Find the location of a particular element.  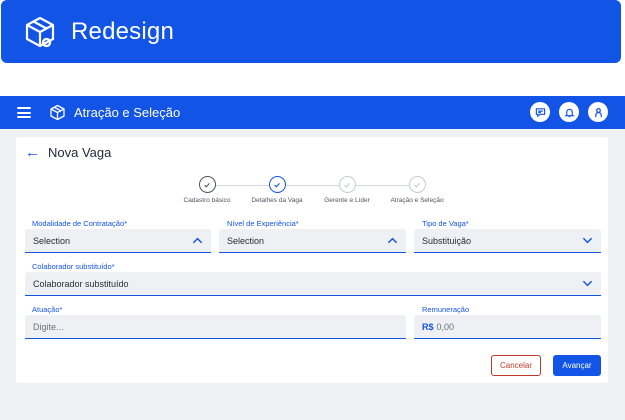

back-arrow-icon: ← is located at coordinates (32, 152).